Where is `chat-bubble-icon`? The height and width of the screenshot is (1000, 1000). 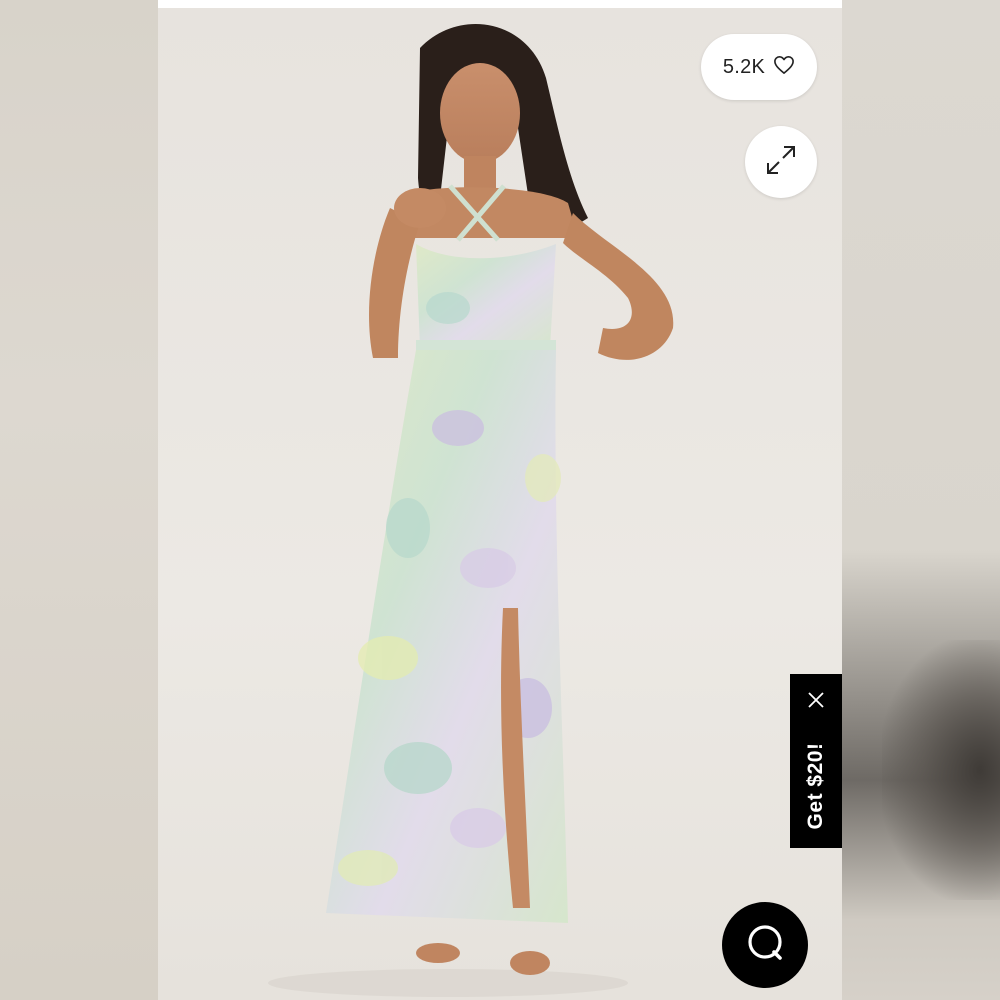
chat-bubble-icon is located at coordinates (765, 945).